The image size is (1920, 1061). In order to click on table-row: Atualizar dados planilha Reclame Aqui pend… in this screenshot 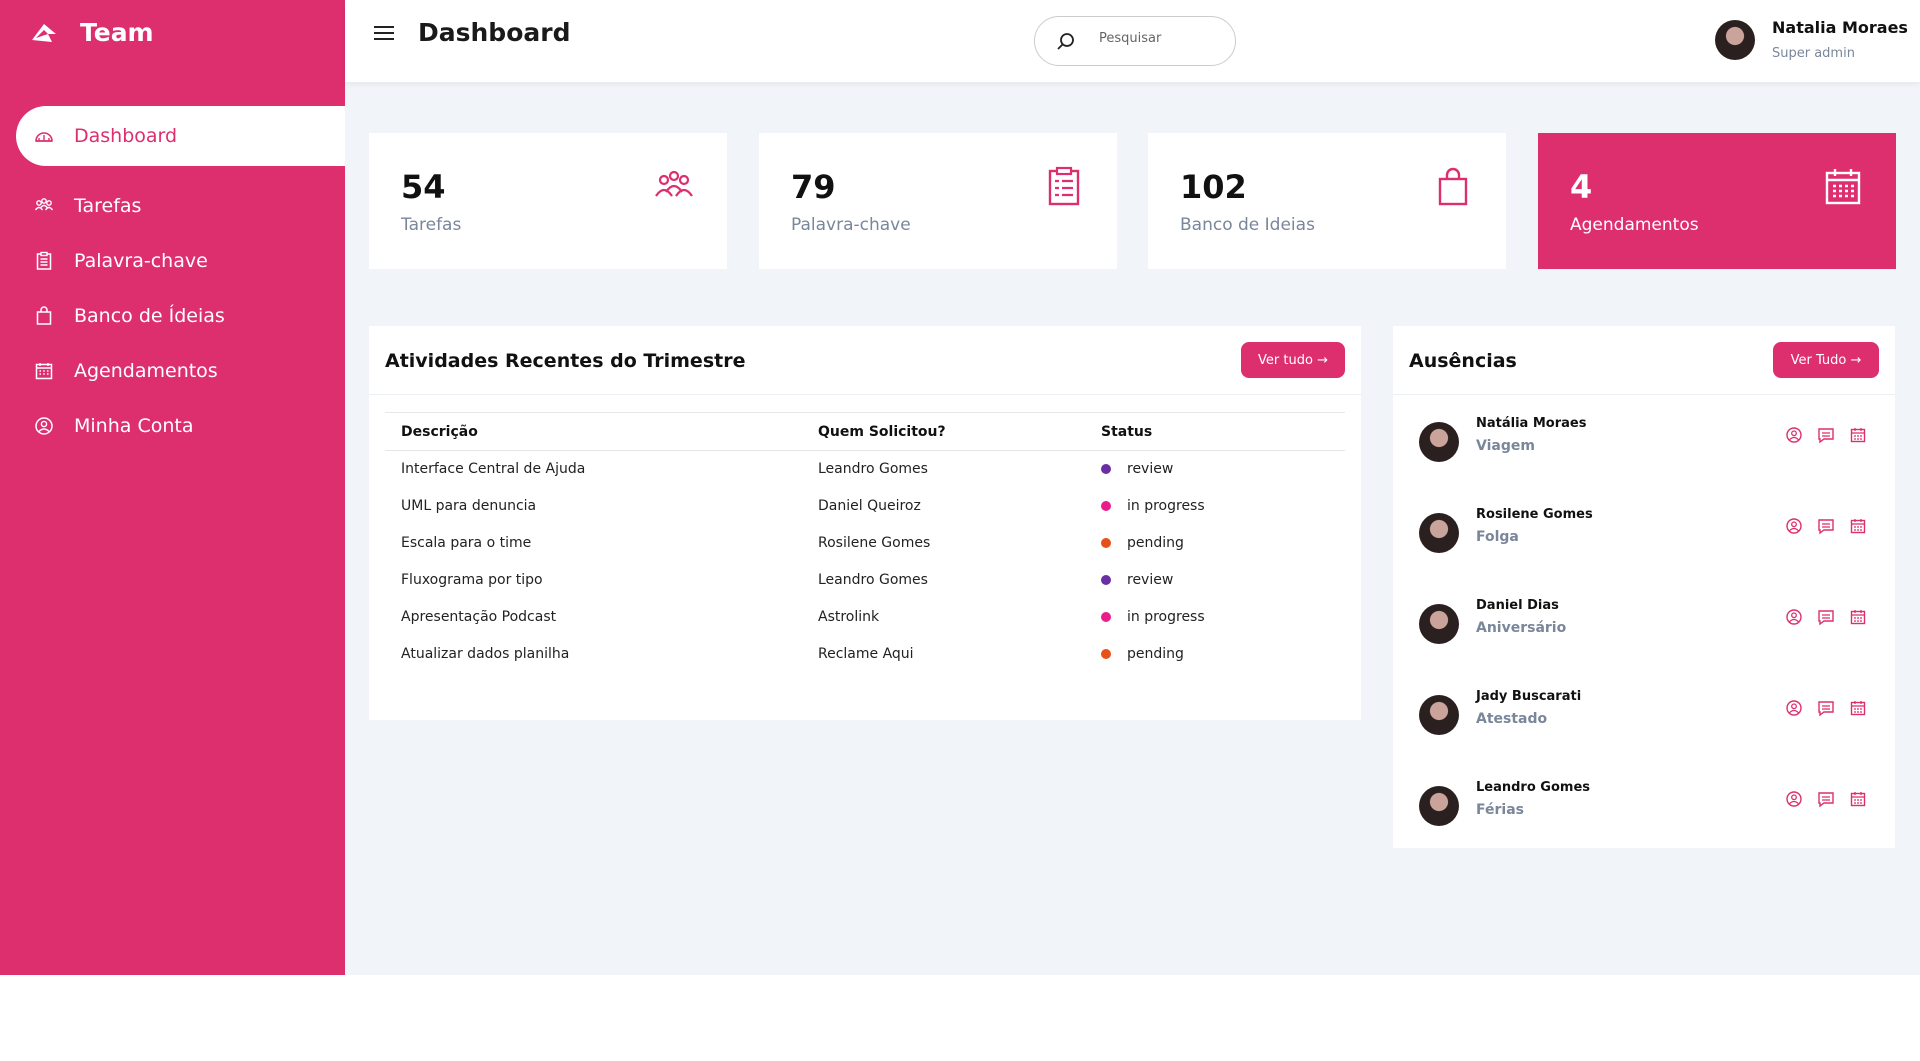, I will do `click(865, 654)`.